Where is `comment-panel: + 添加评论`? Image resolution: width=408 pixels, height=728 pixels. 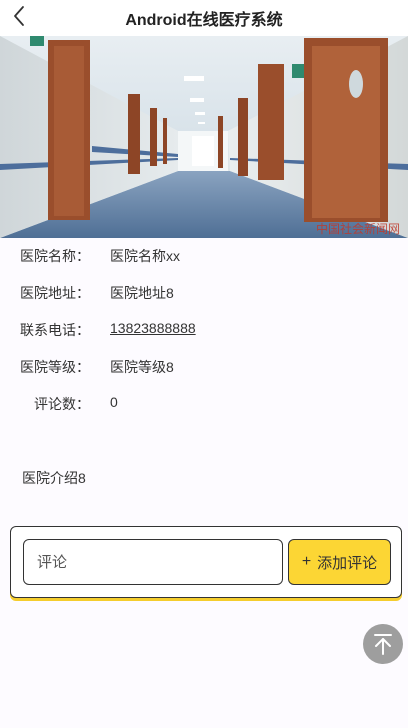 comment-panel: + 添加评论 is located at coordinates (206, 562).